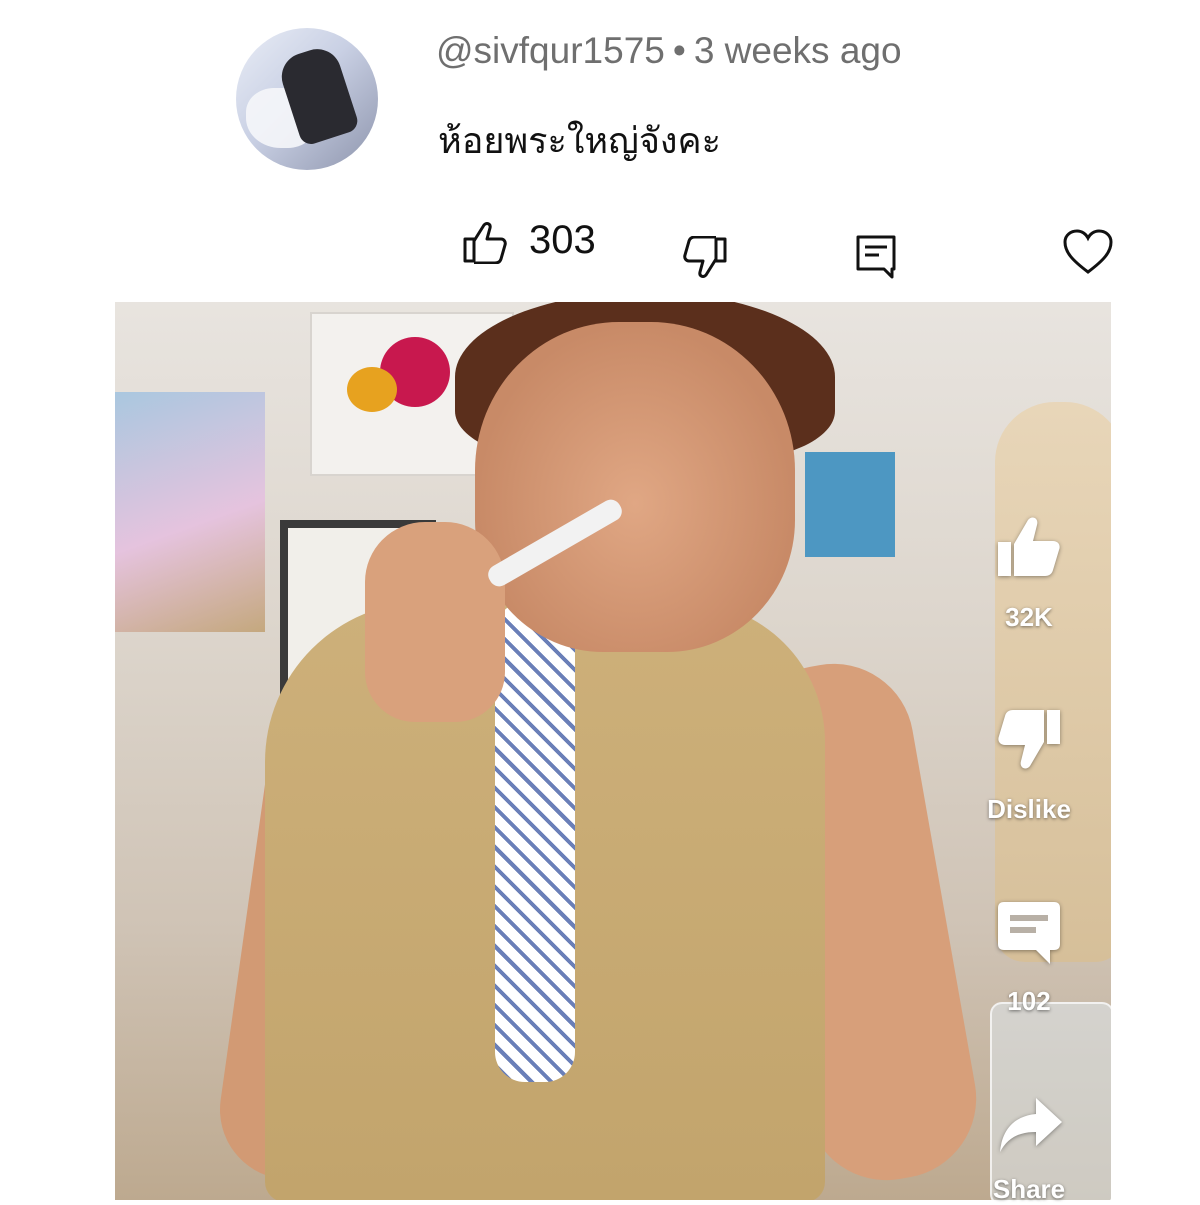 The height and width of the screenshot is (1205, 1200). I want to click on hand-shape, so click(435, 622).